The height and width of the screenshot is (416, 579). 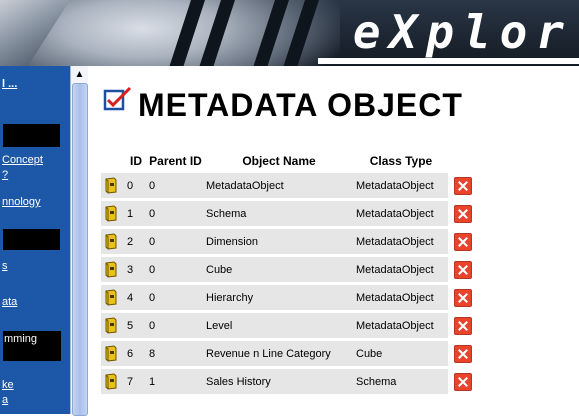 I want to click on table-row: 7 1 Sales History Schema, so click(x=289, y=381).